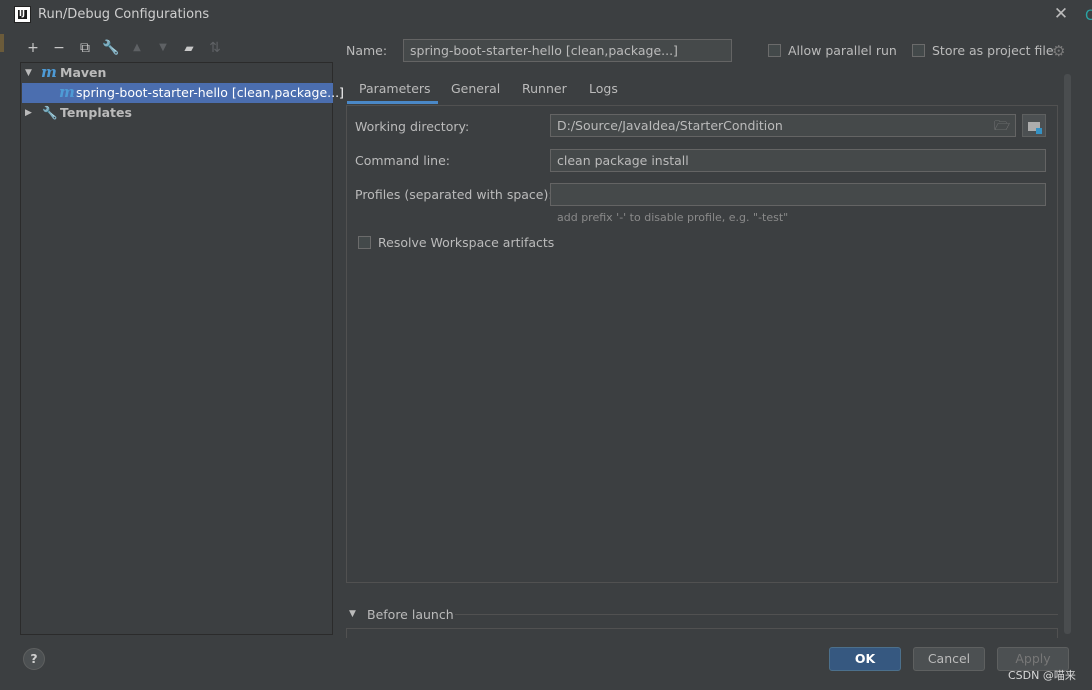 The height and width of the screenshot is (690, 1092). Describe the element at coordinates (842, 50) in the screenshot. I see `allow-parallel-label: Allow parallel run` at that location.